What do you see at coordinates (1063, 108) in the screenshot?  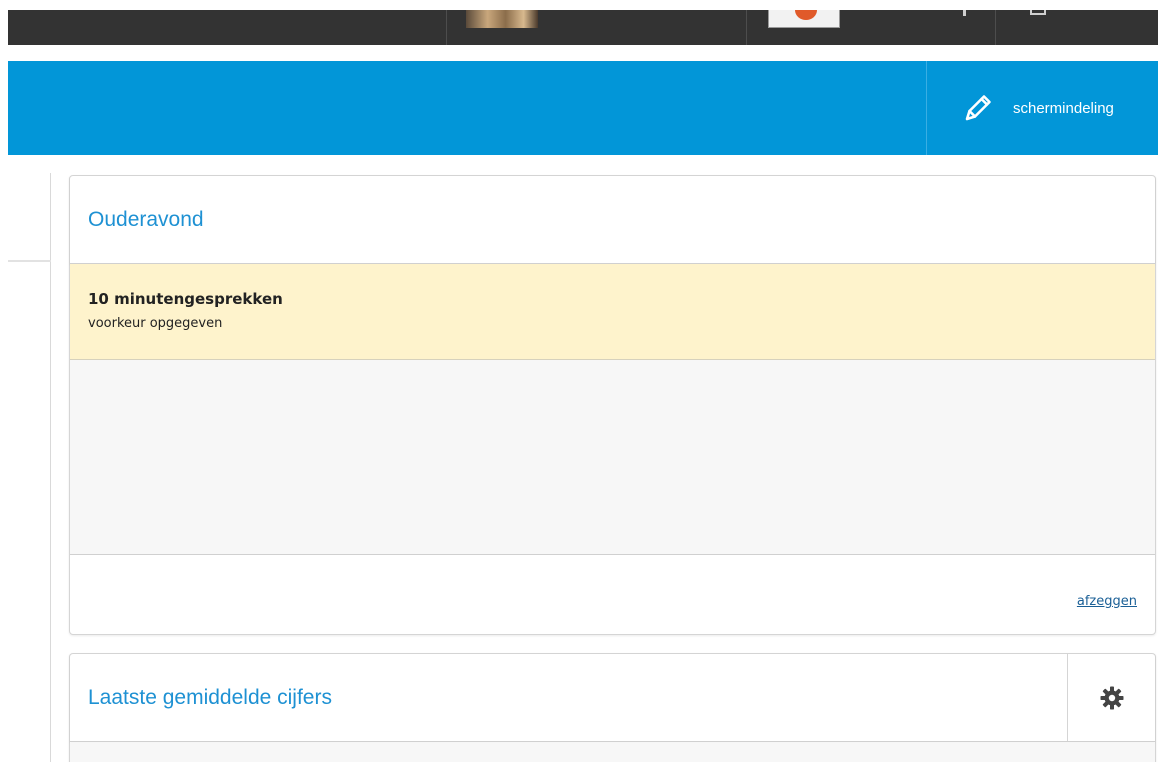 I see `screen-layout-label: schermindeling` at bounding box center [1063, 108].